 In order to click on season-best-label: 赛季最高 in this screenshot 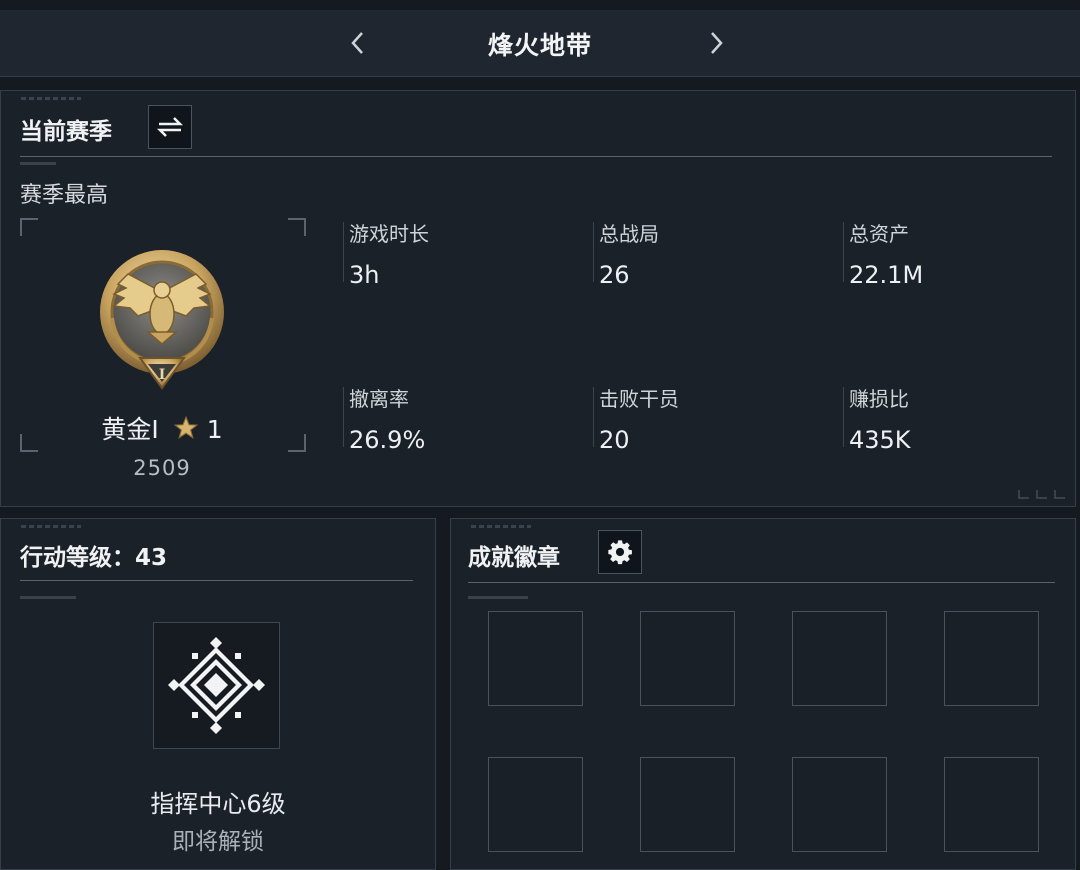, I will do `click(64, 195)`.